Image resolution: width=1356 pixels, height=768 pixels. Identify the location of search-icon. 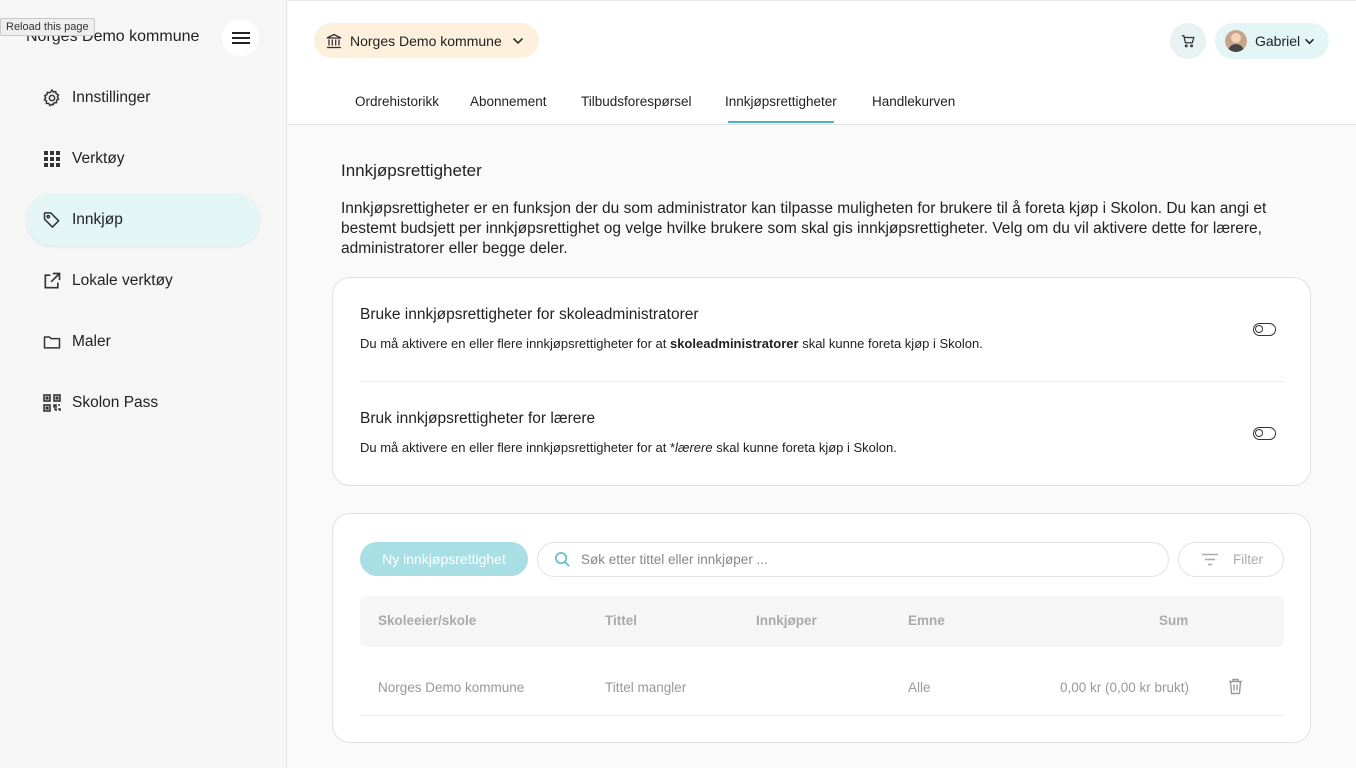
(562, 559).